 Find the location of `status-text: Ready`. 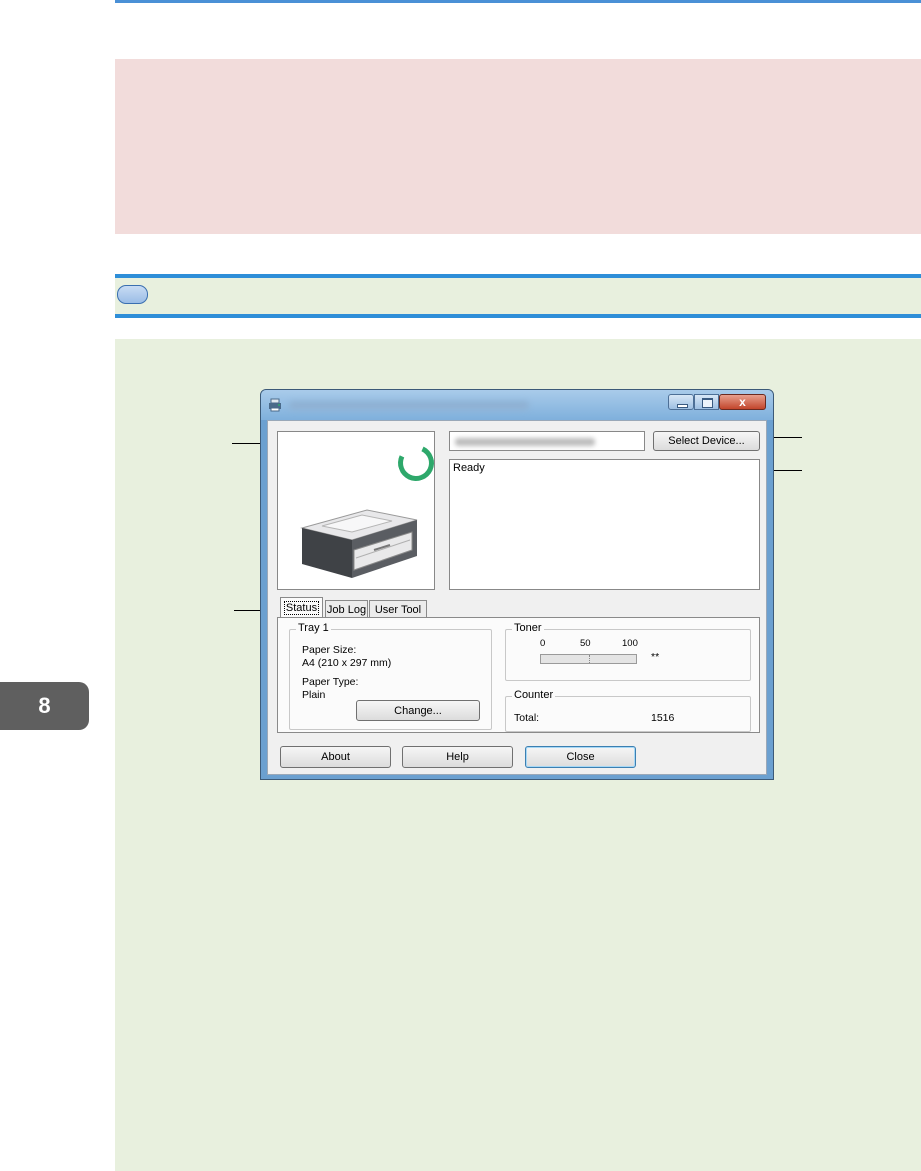

status-text: Ready is located at coordinates (469, 468).